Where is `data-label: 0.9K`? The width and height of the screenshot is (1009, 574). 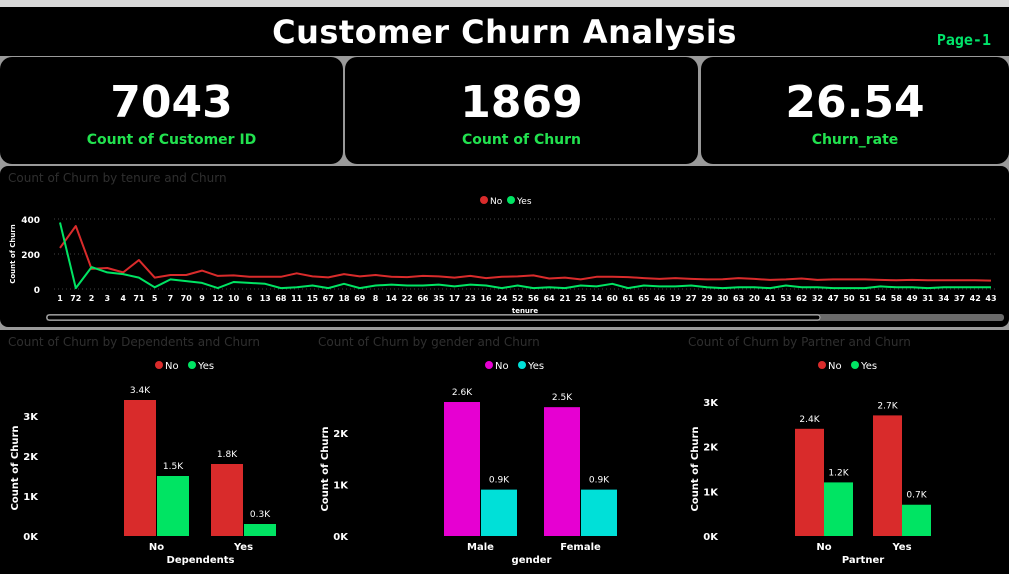
data-label: 0.9K is located at coordinates (499, 481).